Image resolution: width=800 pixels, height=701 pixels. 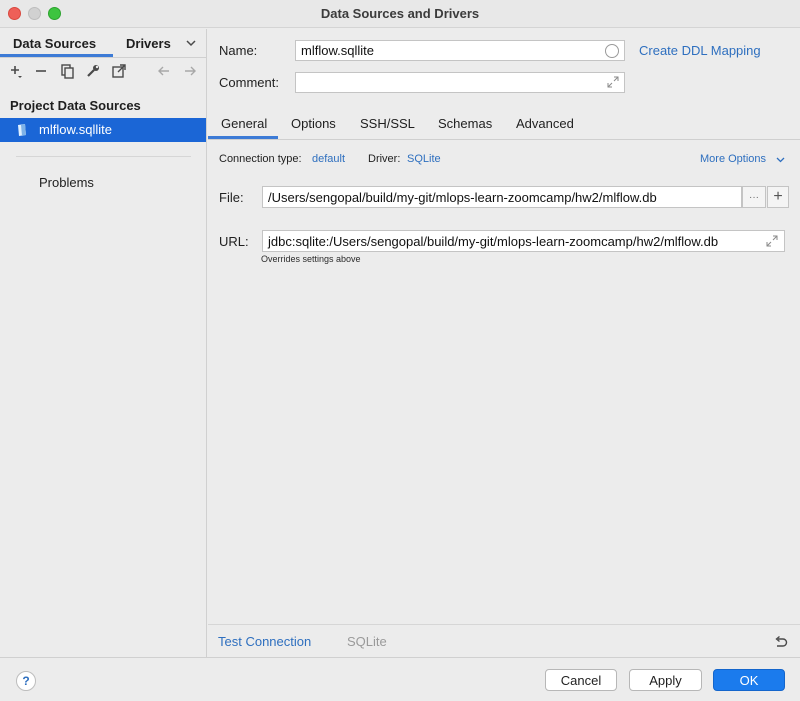 What do you see at coordinates (54, 43) in the screenshot?
I see `tab-data-sources: Data Sources` at bounding box center [54, 43].